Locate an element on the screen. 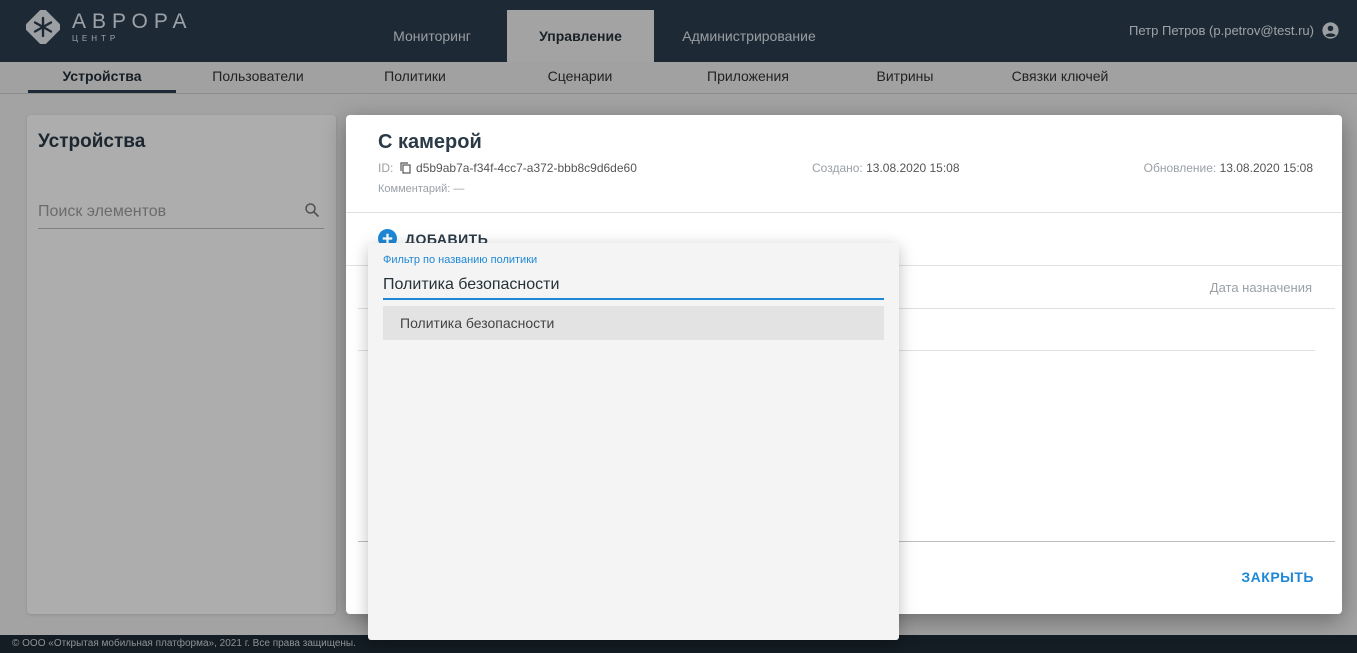 This screenshot has width=1357, height=653. updated-value: 13.08.2020 15:08 is located at coordinates (1266, 168).